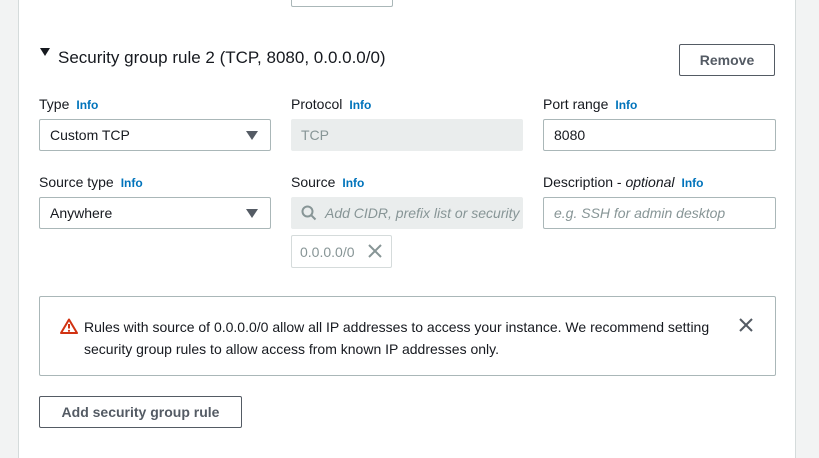 Image resolution: width=819 pixels, height=458 pixels. I want to click on protocol-info-link: Info, so click(360, 105).